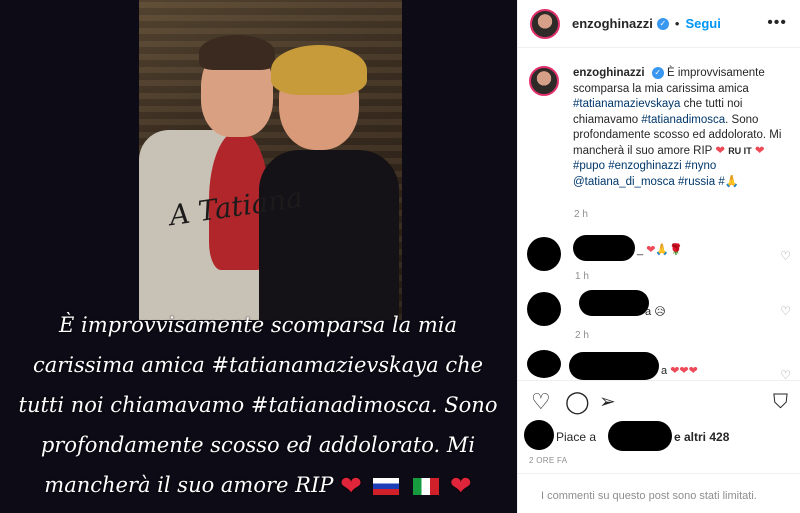  Describe the element at coordinates (237, 52) in the screenshot. I see `man-hair` at that location.